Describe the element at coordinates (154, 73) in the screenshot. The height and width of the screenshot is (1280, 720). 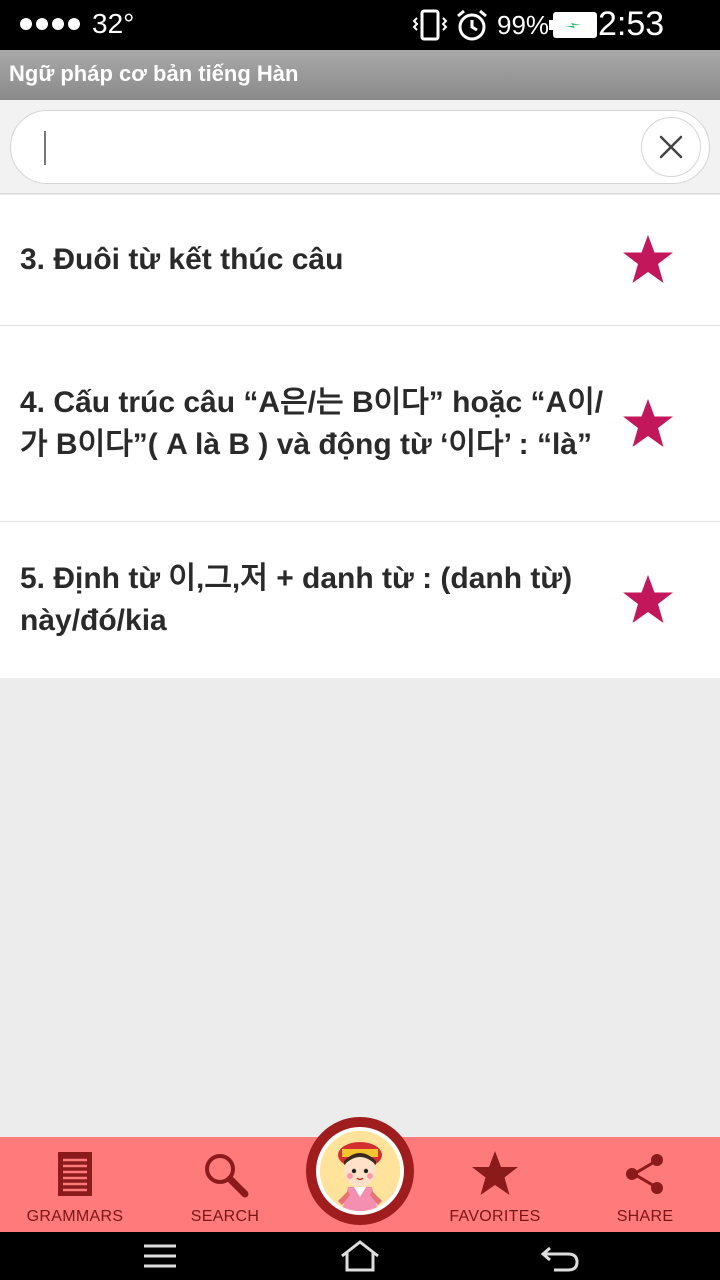
I see `app-title: Ngữ pháp cơ bản tiếng Hàn` at that location.